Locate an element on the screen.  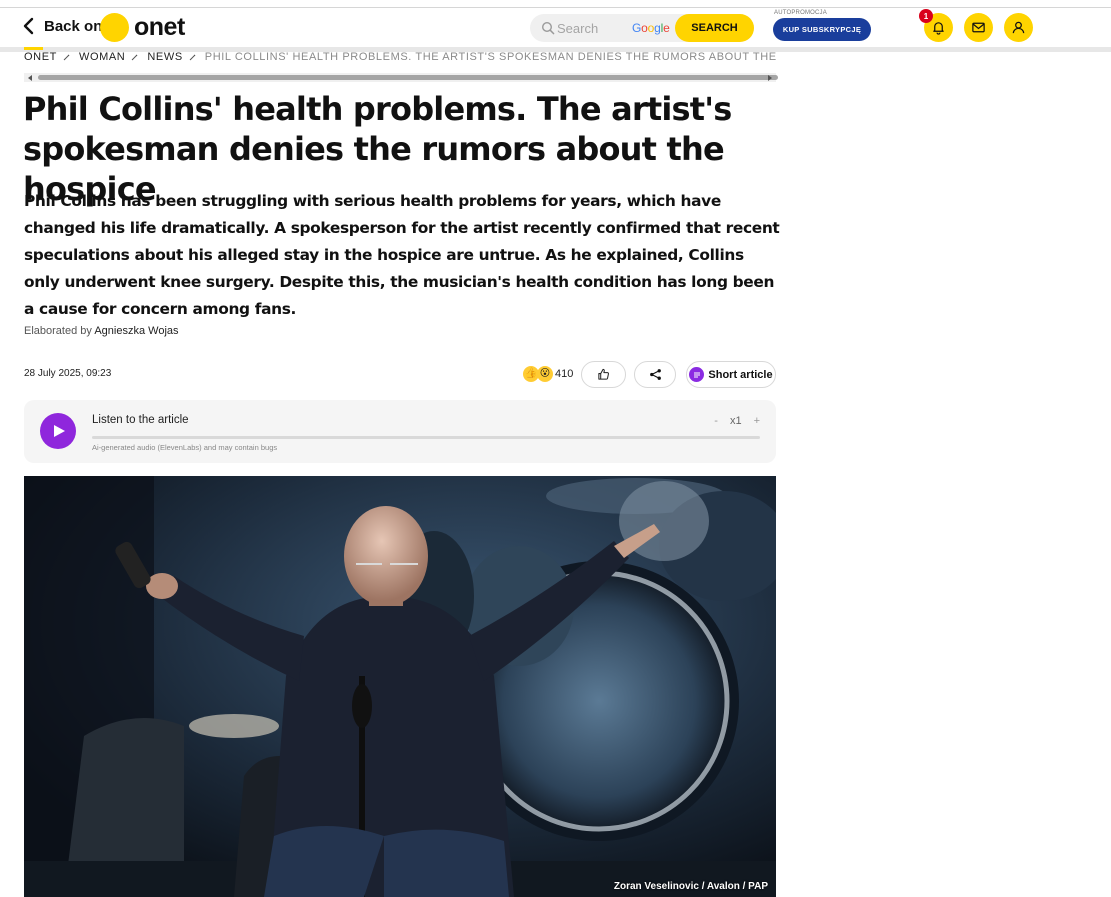
breadcrumb-onet: ONET is located at coordinates (40, 57).